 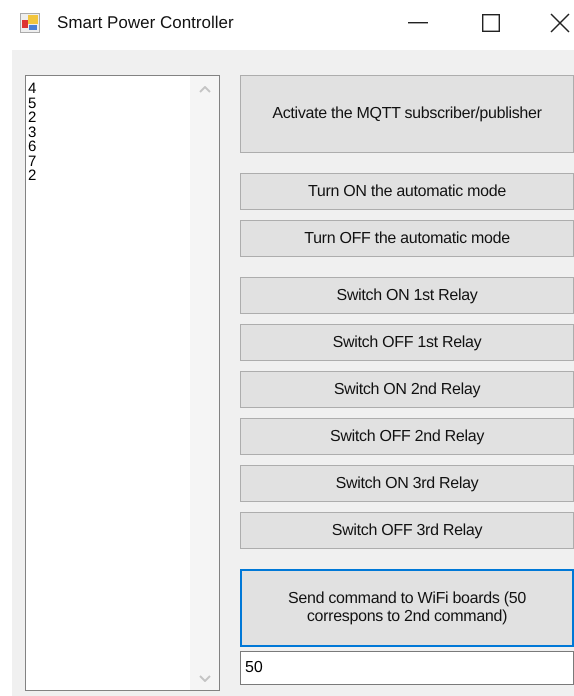 What do you see at coordinates (407, 668) in the screenshot?
I see `command-field: 50` at bounding box center [407, 668].